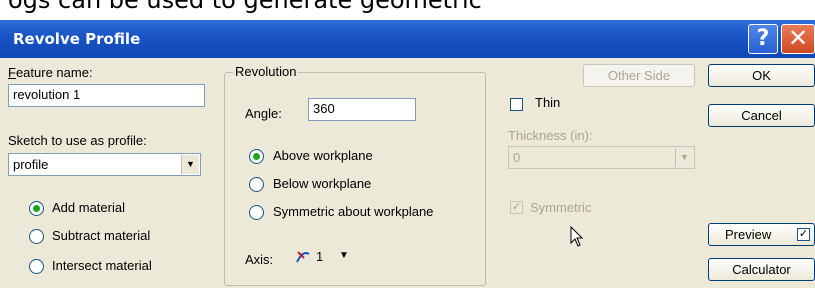 The width and height of the screenshot is (815, 288). I want to click on below-workplane-label: Below workplane, so click(322, 183).